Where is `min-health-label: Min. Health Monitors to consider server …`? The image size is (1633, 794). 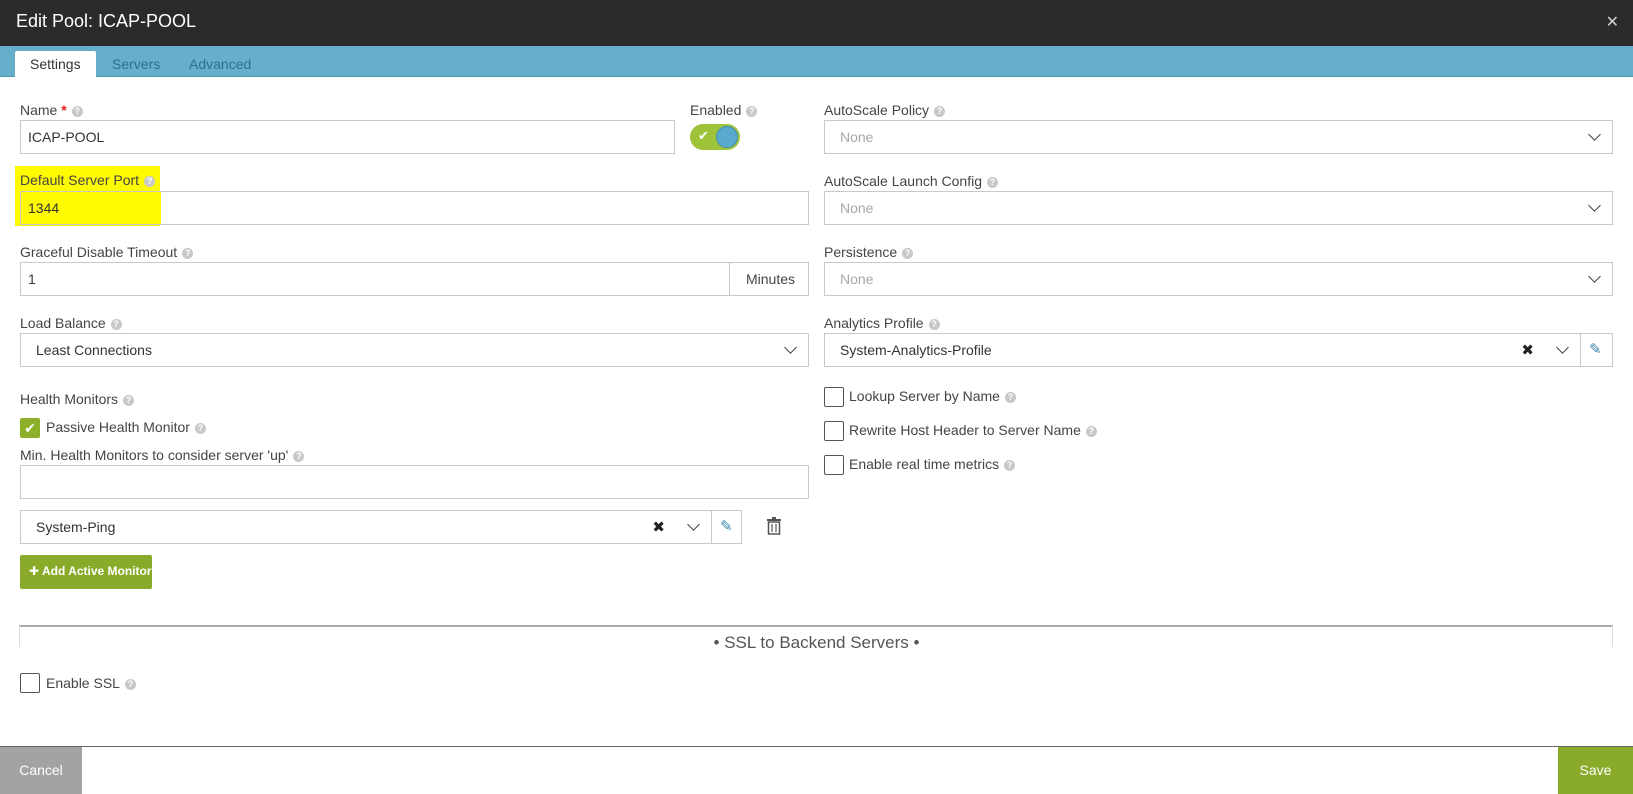 min-health-label: Min. Health Monitors to consider server … is located at coordinates (162, 455).